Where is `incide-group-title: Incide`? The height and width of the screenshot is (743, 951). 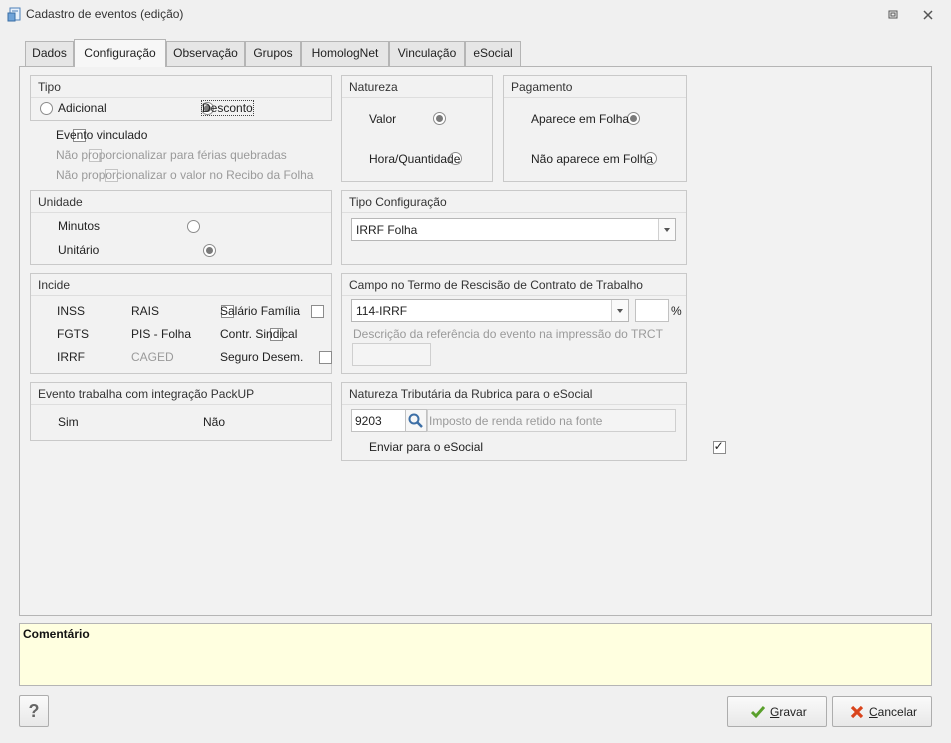 incide-group-title: Incide is located at coordinates (181, 285).